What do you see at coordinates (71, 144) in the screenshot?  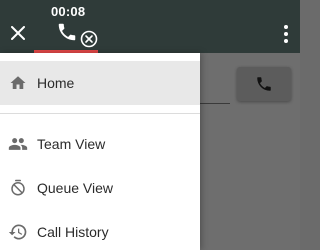 I see `nav-item-label: Team View` at bounding box center [71, 144].